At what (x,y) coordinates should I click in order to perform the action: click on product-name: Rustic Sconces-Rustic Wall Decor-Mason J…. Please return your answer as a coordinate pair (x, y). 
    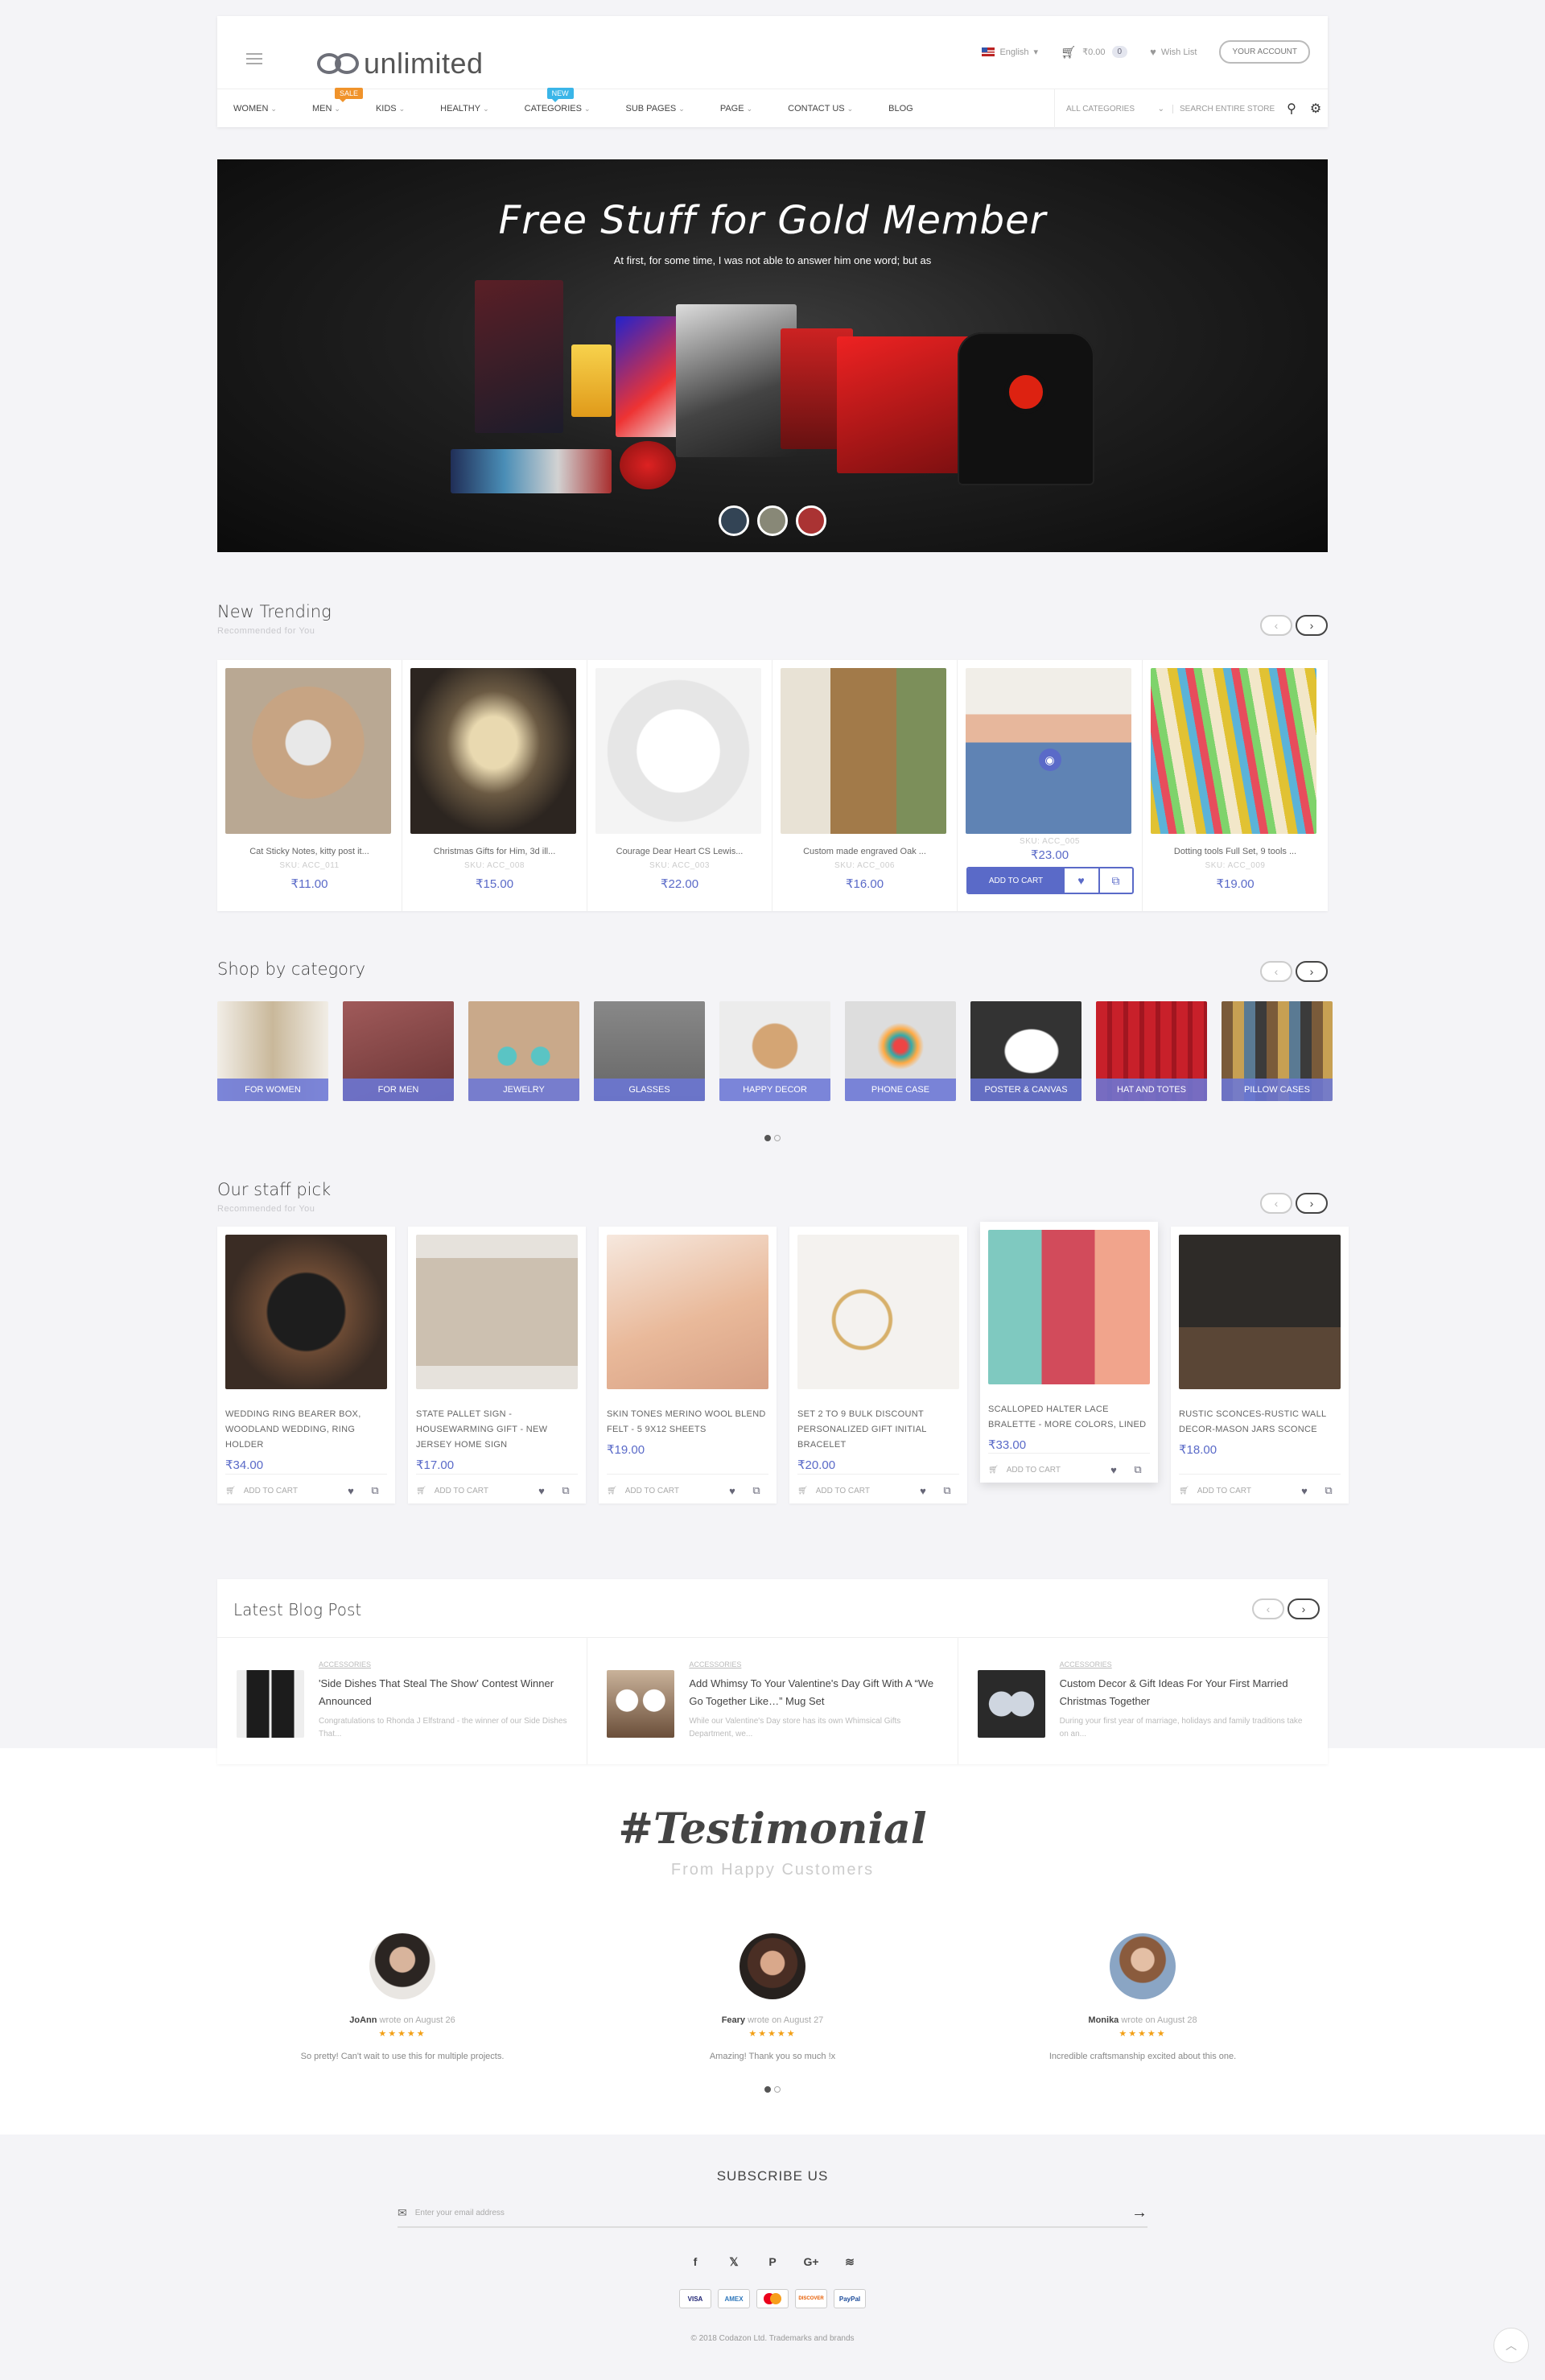
    Looking at the image, I should click on (1260, 1422).